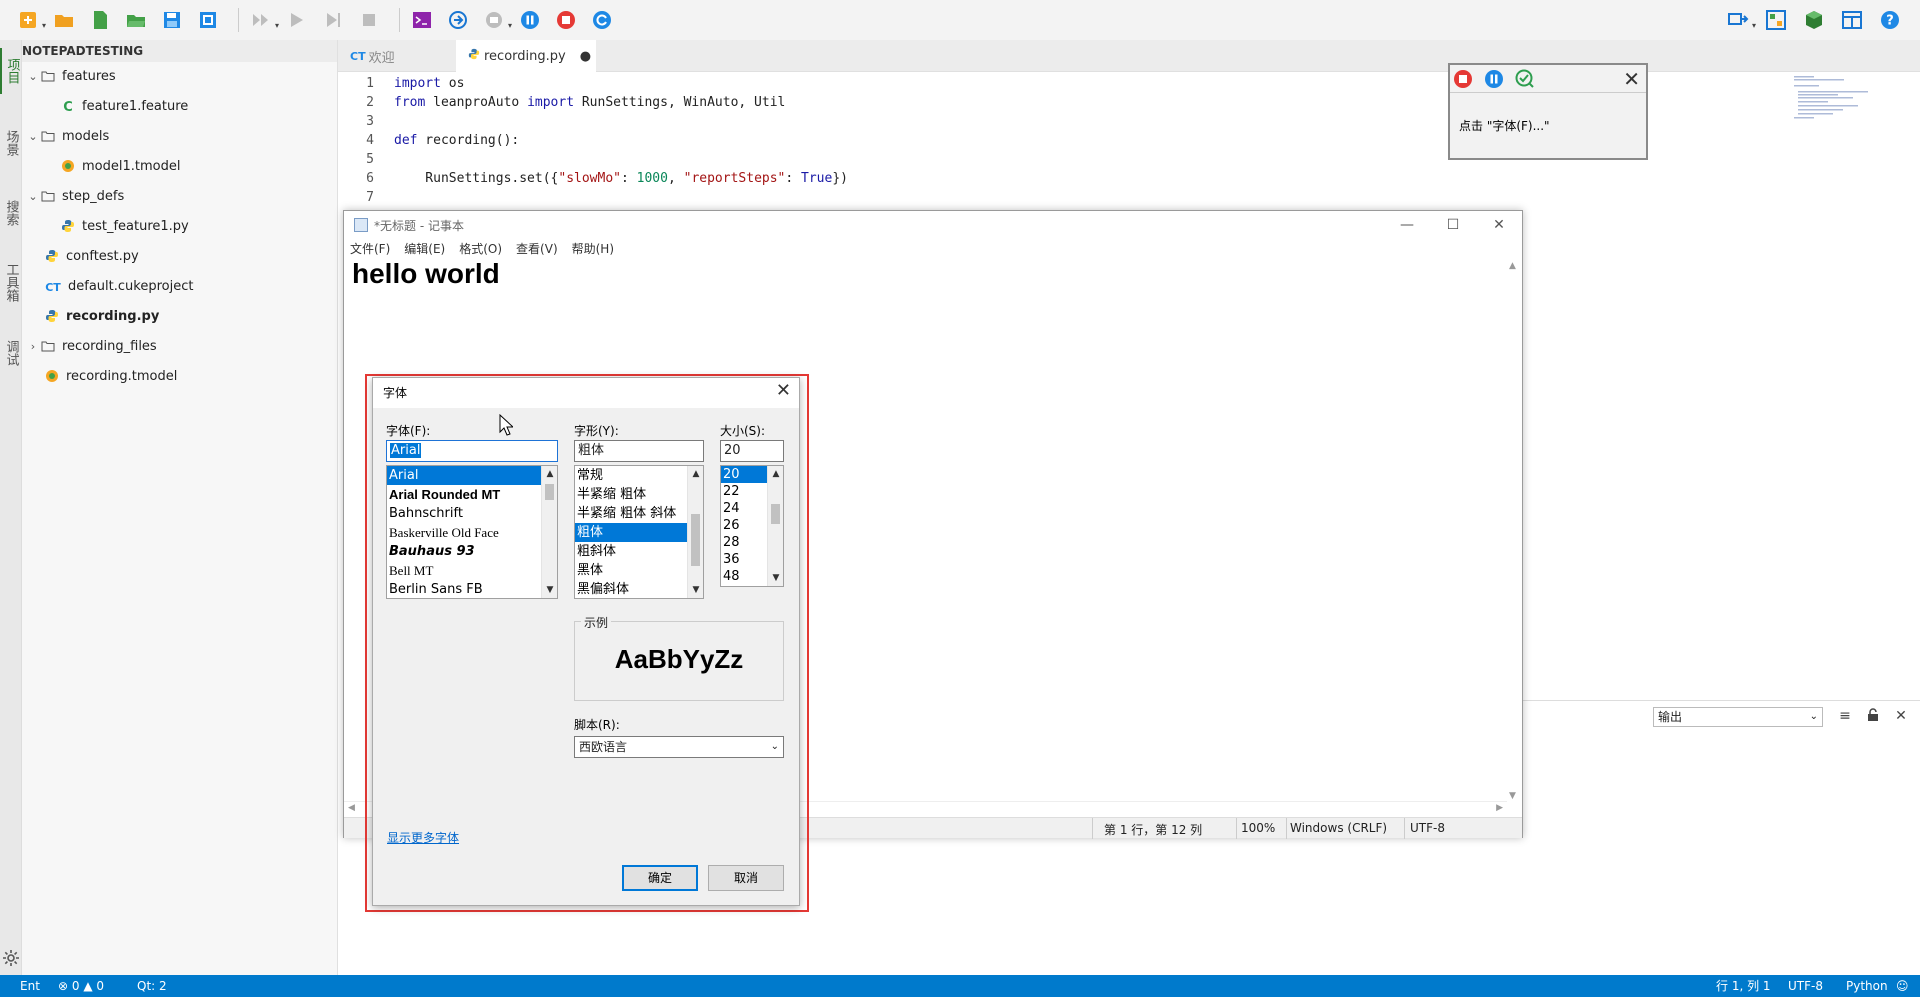  Describe the element at coordinates (1525, 79) in the screenshot. I see `checkpoint-icon` at that location.